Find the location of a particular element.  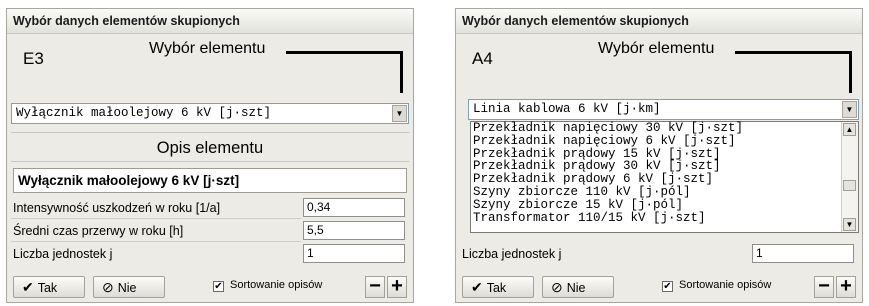

list-item: Przekładnik napięciowy 30 kV [j·szt] is located at coordinates (664, 128).